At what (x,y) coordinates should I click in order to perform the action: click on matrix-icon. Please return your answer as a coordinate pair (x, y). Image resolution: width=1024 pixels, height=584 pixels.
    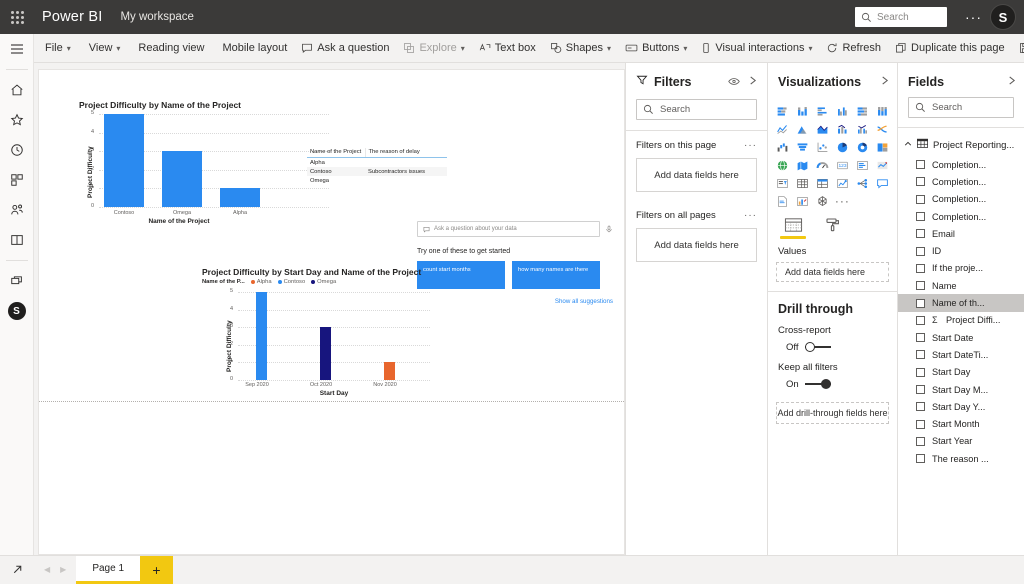
    Looking at the image, I should click on (823, 183).